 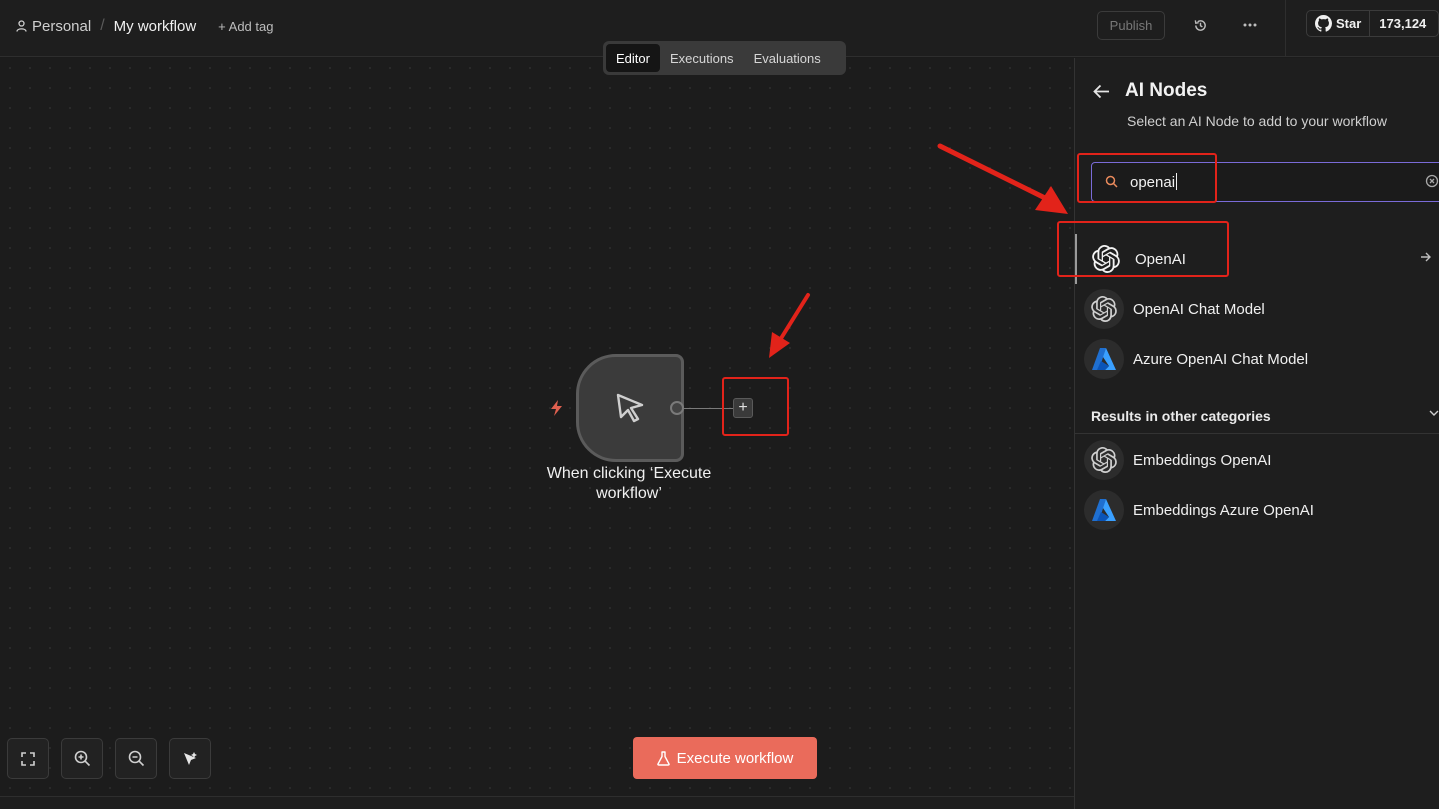 I want to click on execute-workflow-label: Execute workflow, so click(x=735, y=758).